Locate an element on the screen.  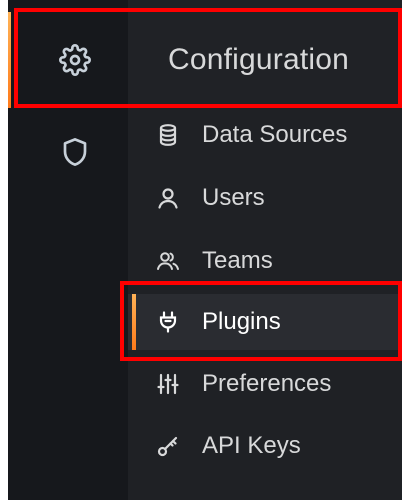
database-icon is located at coordinates (168, 135).